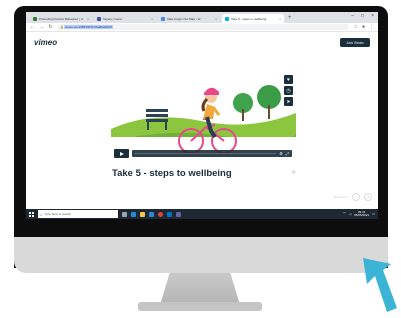 The image size is (401, 318). Describe the element at coordinates (160, 214) in the screenshot. I see `chrome-icon` at that location.